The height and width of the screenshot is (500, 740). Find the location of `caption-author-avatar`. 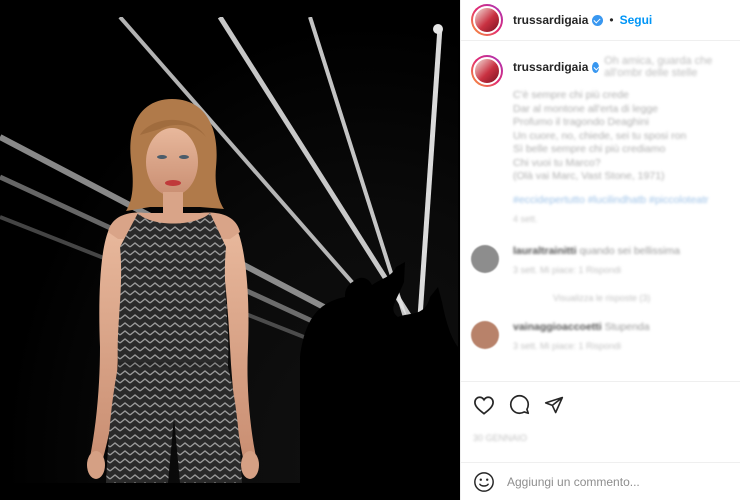

caption-author-avatar is located at coordinates (487, 71).